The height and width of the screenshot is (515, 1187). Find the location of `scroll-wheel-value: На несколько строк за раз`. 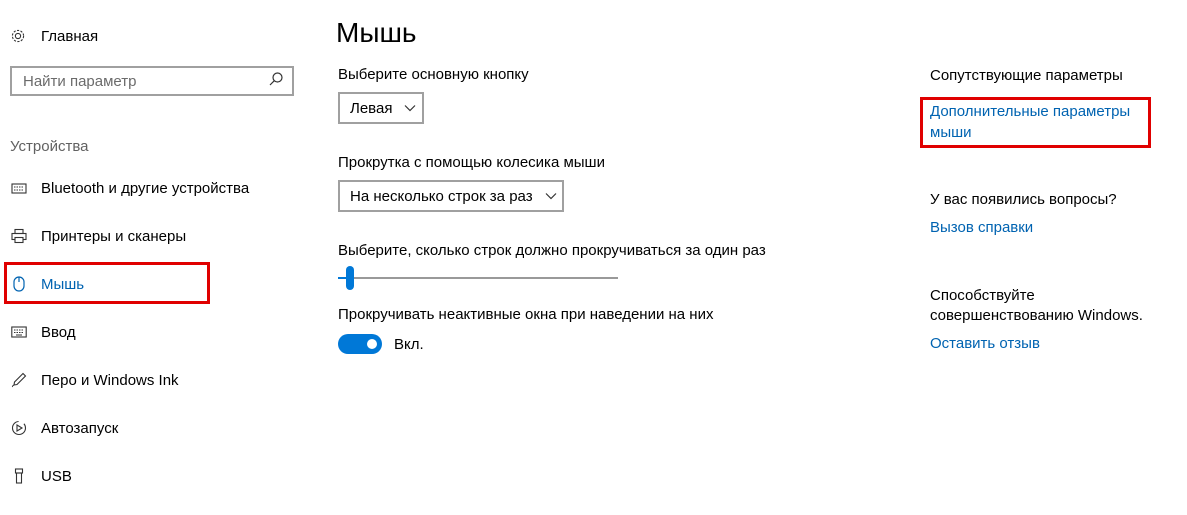

scroll-wheel-value: На несколько строк за раз is located at coordinates (441, 196).